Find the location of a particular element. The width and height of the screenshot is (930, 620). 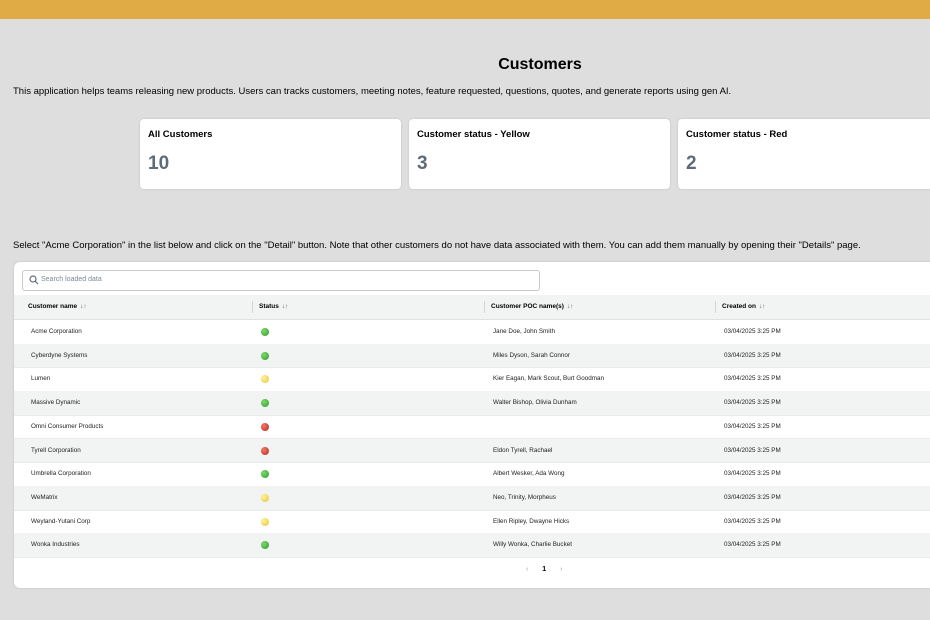

stat-label: Customer status - Red is located at coordinates (737, 134).